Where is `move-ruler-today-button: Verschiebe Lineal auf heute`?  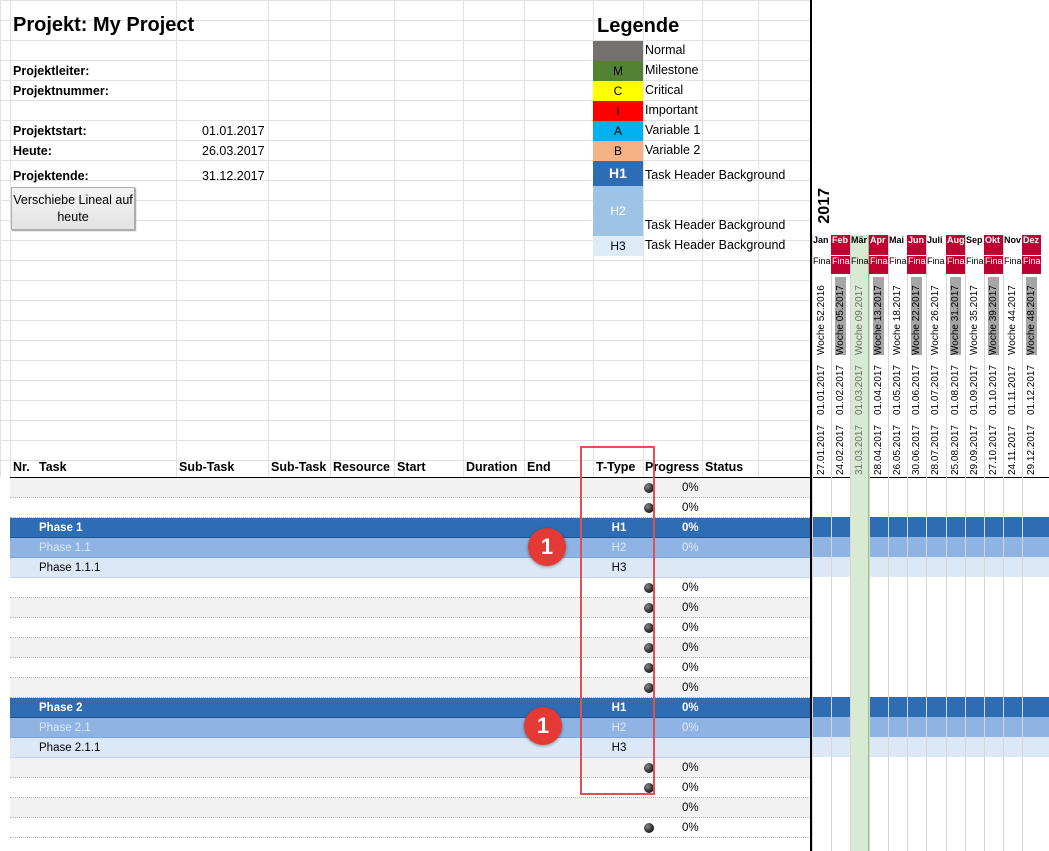 move-ruler-today-button: Verschiebe Lineal auf heute is located at coordinates (73, 208).